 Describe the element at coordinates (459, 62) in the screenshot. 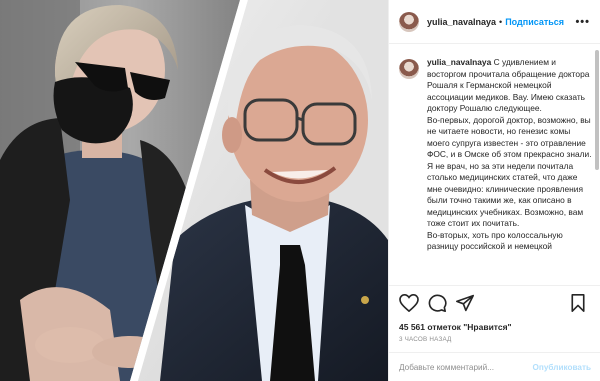

I see `caption-username: yulia_navalnaya` at that location.